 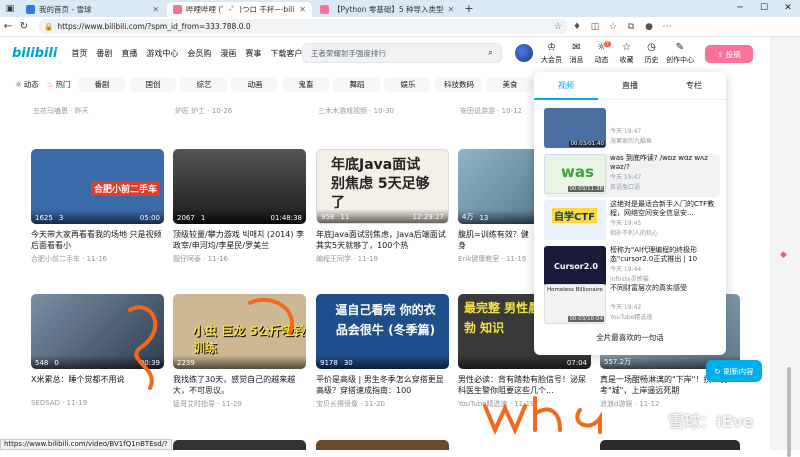 I want to click on thumbnail-caption: was, so click(x=577, y=172).